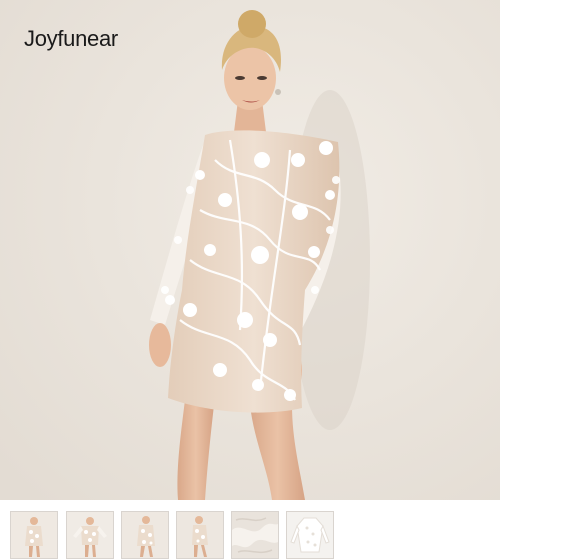 The width and height of the screenshot is (568, 560). What do you see at coordinates (284, 534) in the screenshot?
I see `thumbnail-strip` at bounding box center [284, 534].